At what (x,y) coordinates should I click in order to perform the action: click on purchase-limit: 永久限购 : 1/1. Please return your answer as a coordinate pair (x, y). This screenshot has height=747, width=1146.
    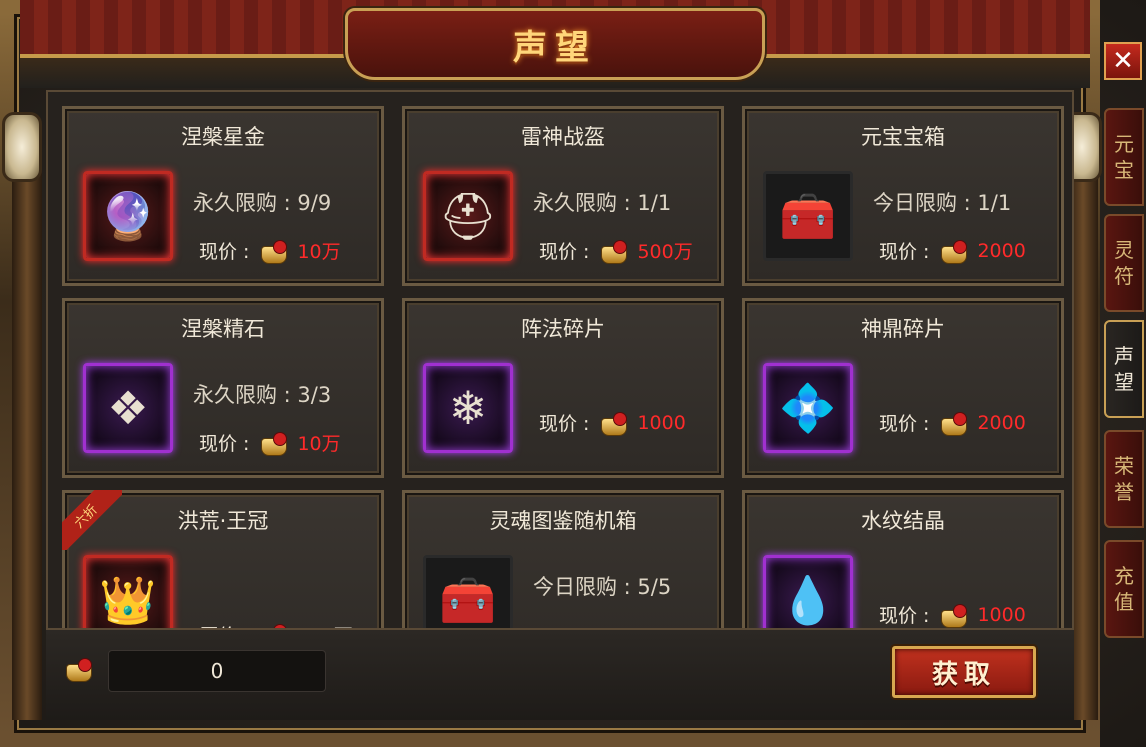
    Looking at the image, I should click on (602, 203).